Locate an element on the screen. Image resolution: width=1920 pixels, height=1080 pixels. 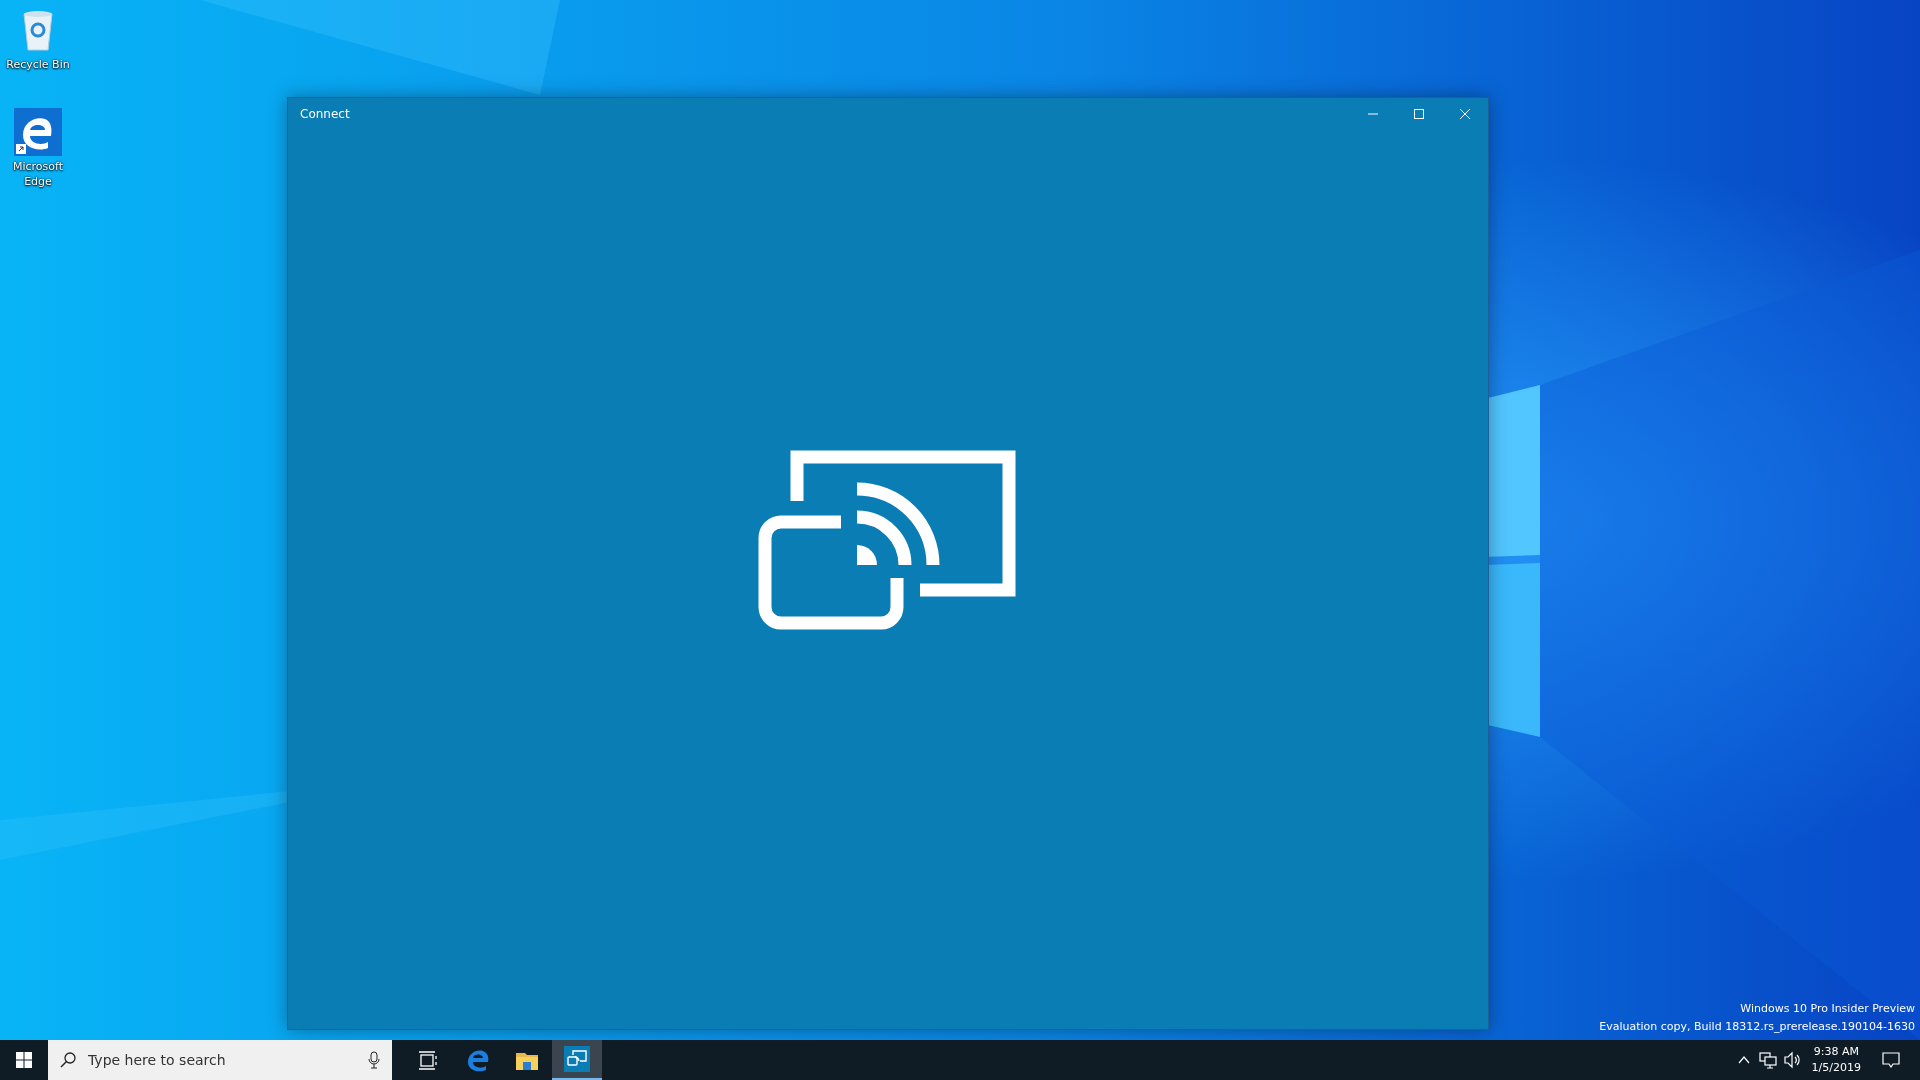
search-icon is located at coordinates (68, 1060).